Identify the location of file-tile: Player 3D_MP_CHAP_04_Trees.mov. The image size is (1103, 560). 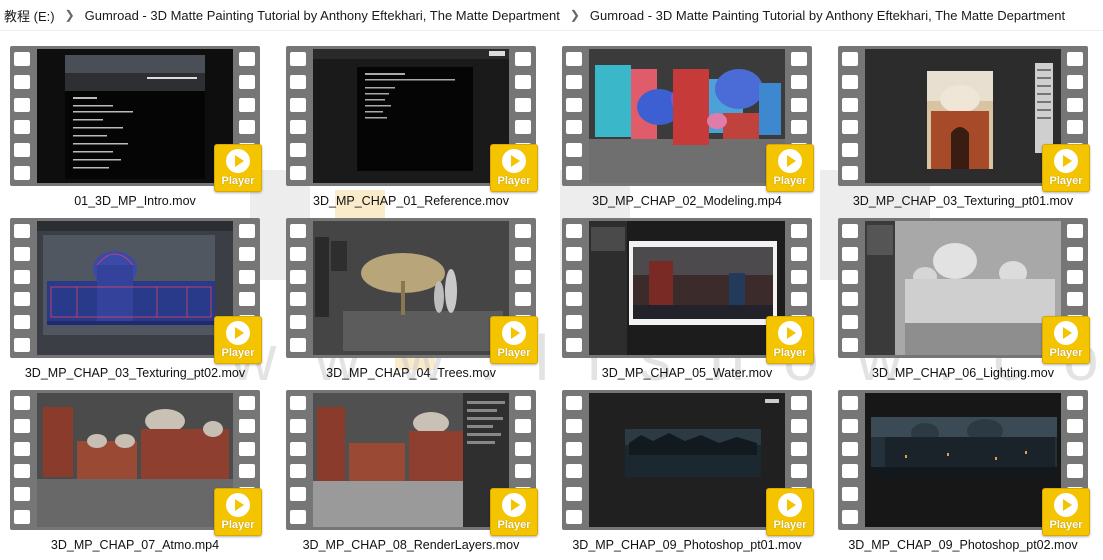
(412, 303).